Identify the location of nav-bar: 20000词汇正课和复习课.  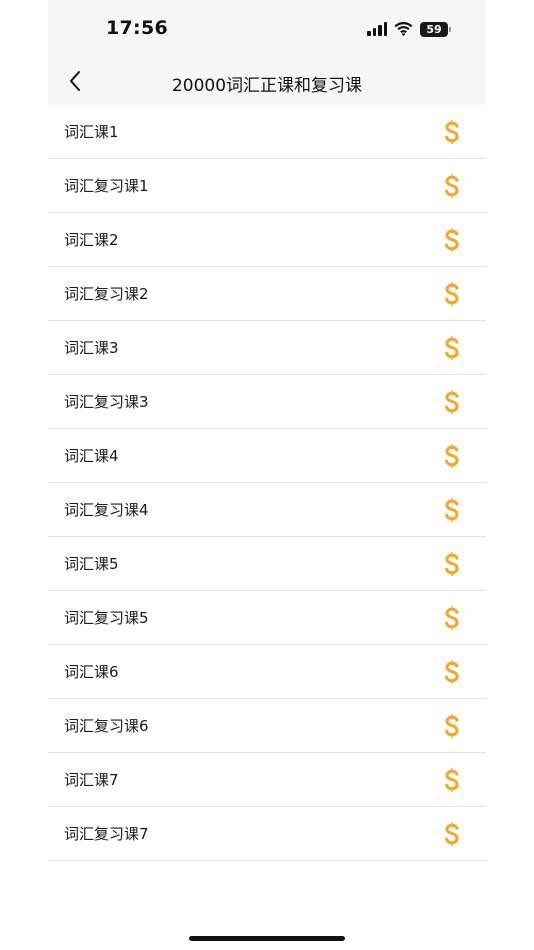
(267, 81).